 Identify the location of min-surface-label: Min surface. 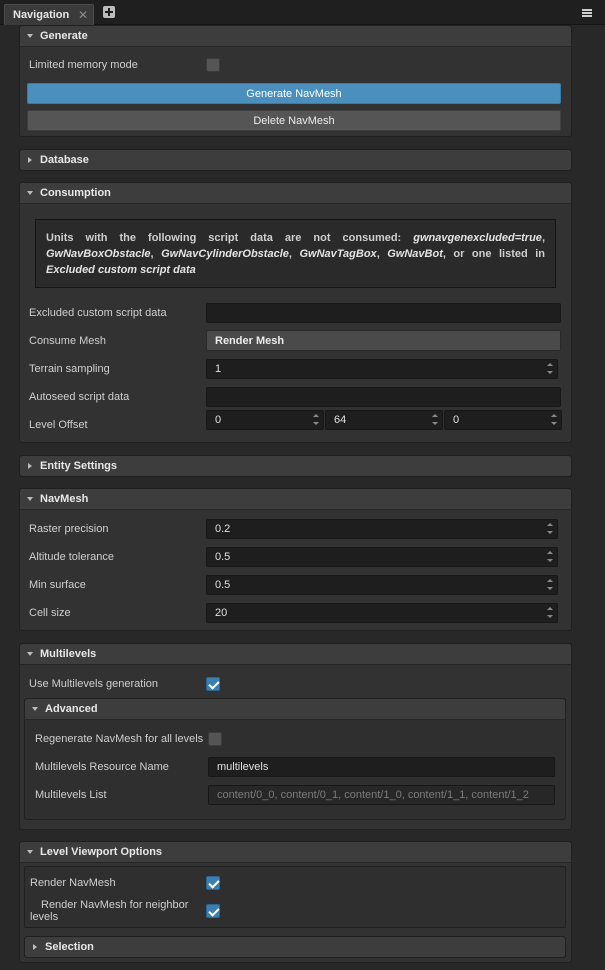
(57, 585).